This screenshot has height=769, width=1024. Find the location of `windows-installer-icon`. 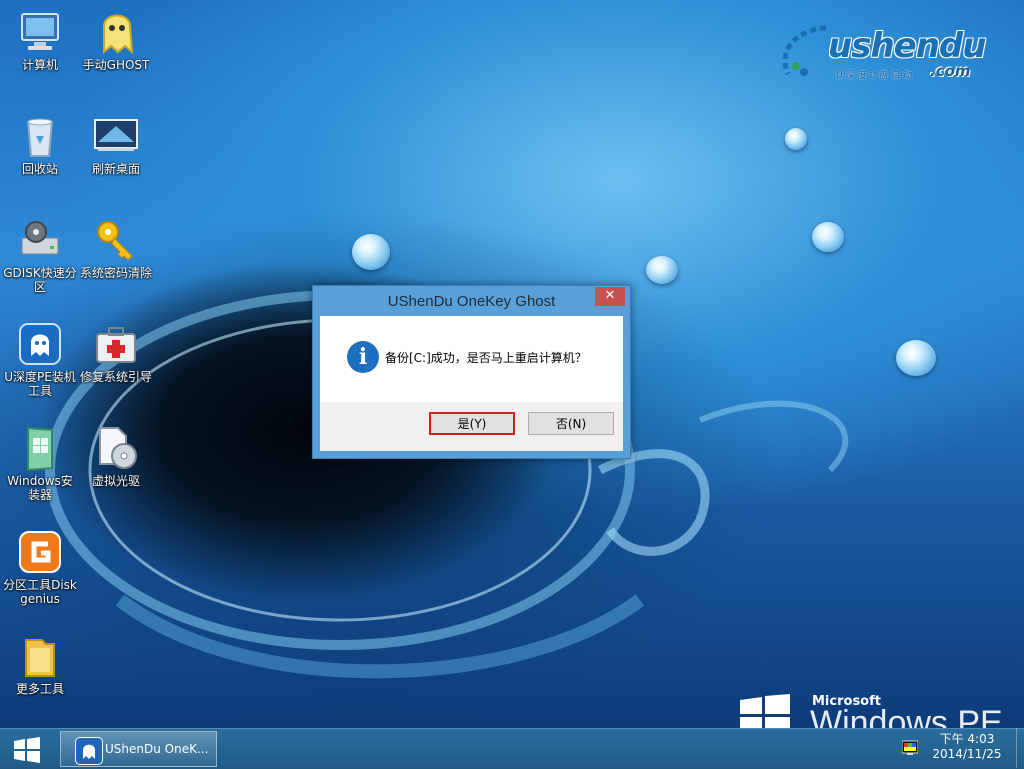

windows-installer-icon is located at coordinates (40, 448).